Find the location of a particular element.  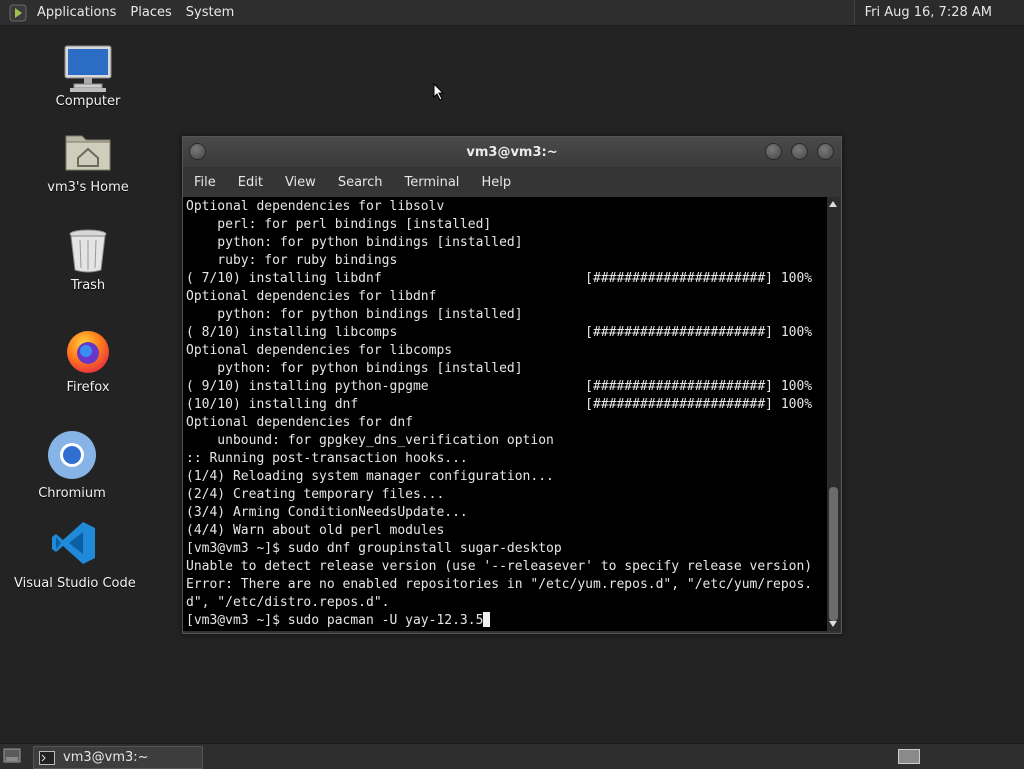

show-desktop-icon is located at coordinates (12, 756).